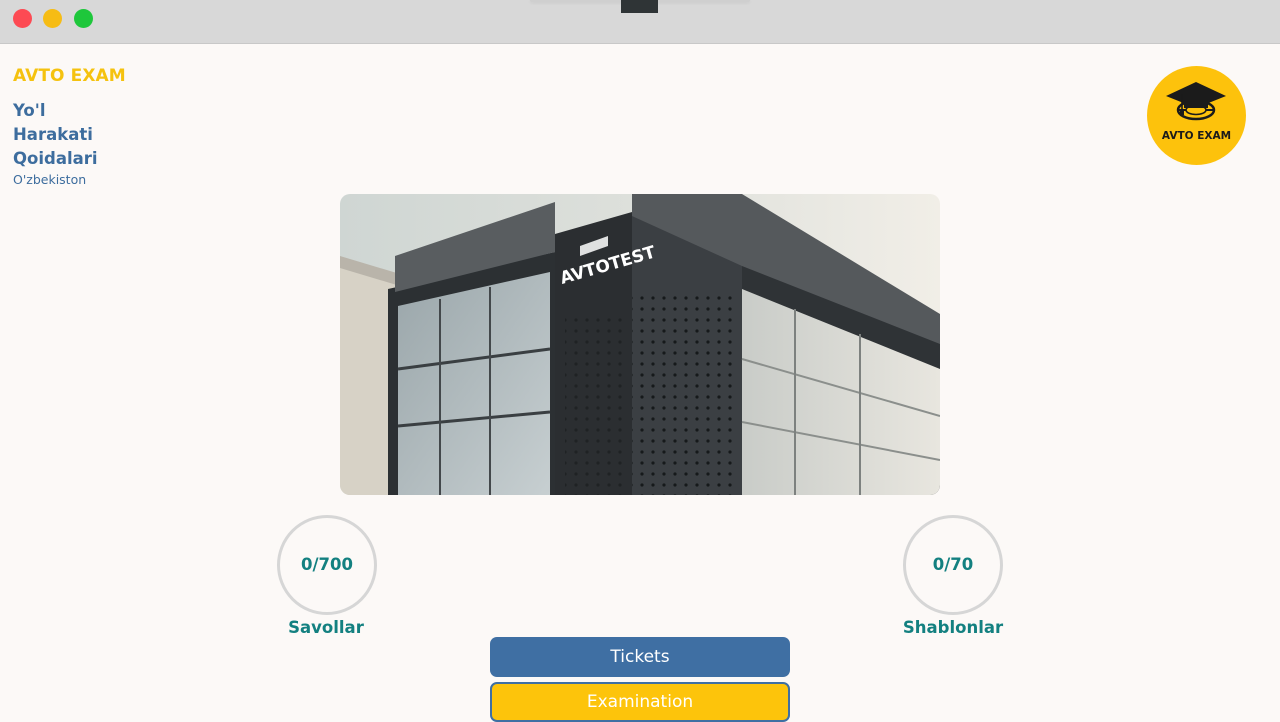 This screenshot has width=1280, height=722. What do you see at coordinates (640, 657) in the screenshot?
I see `tickets-button: Tickets` at bounding box center [640, 657].